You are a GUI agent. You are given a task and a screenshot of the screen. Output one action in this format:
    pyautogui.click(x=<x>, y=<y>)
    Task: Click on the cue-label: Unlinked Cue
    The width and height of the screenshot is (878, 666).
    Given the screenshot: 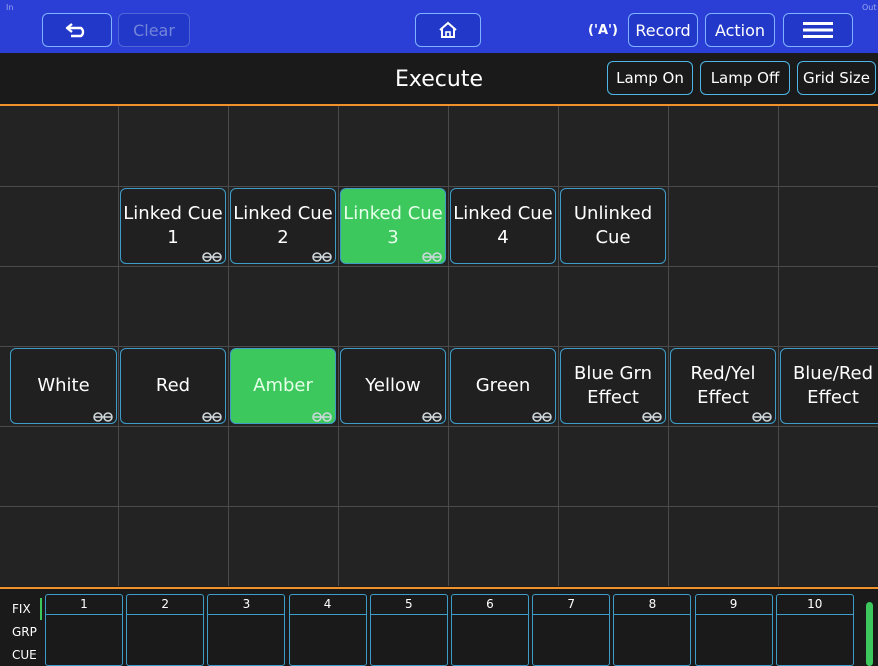 What is the action you would take?
    pyautogui.click(x=613, y=225)
    